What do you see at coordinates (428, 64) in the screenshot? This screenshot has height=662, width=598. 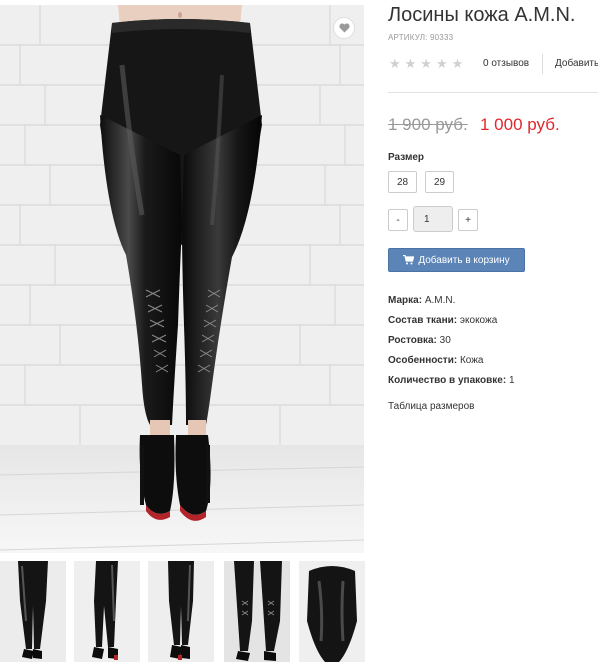 I see `rating-stars: ★★★★★` at bounding box center [428, 64].